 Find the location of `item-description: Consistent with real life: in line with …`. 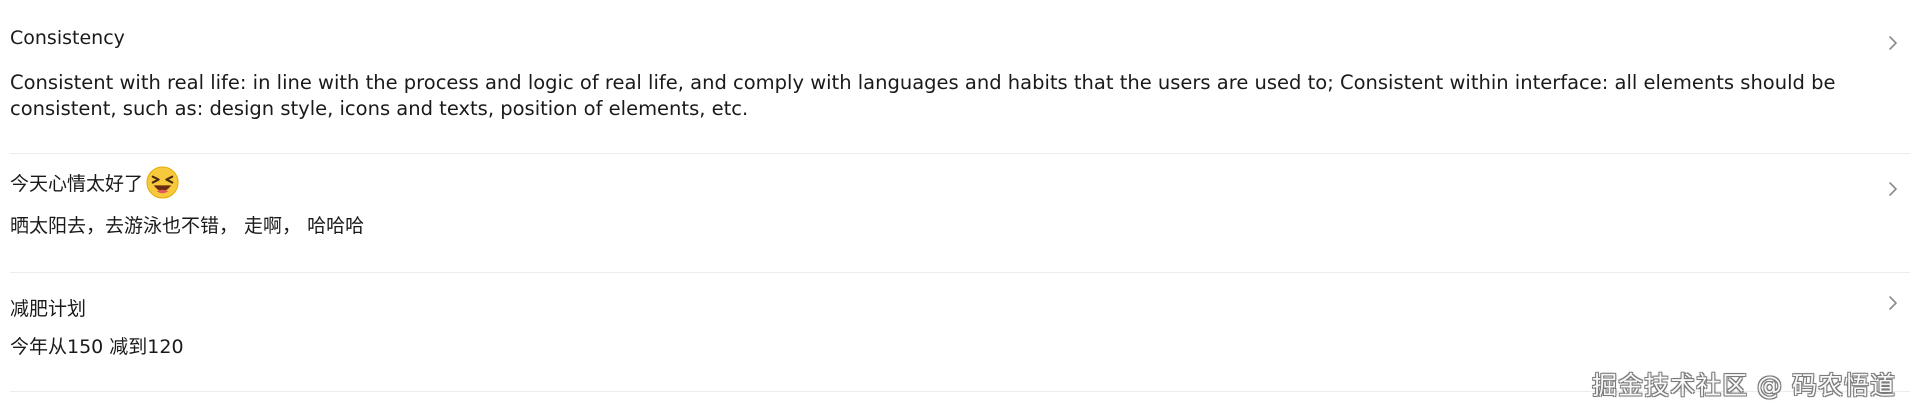

item-description: Consistent with real life: in line with … is located at coordinates (923, 95).